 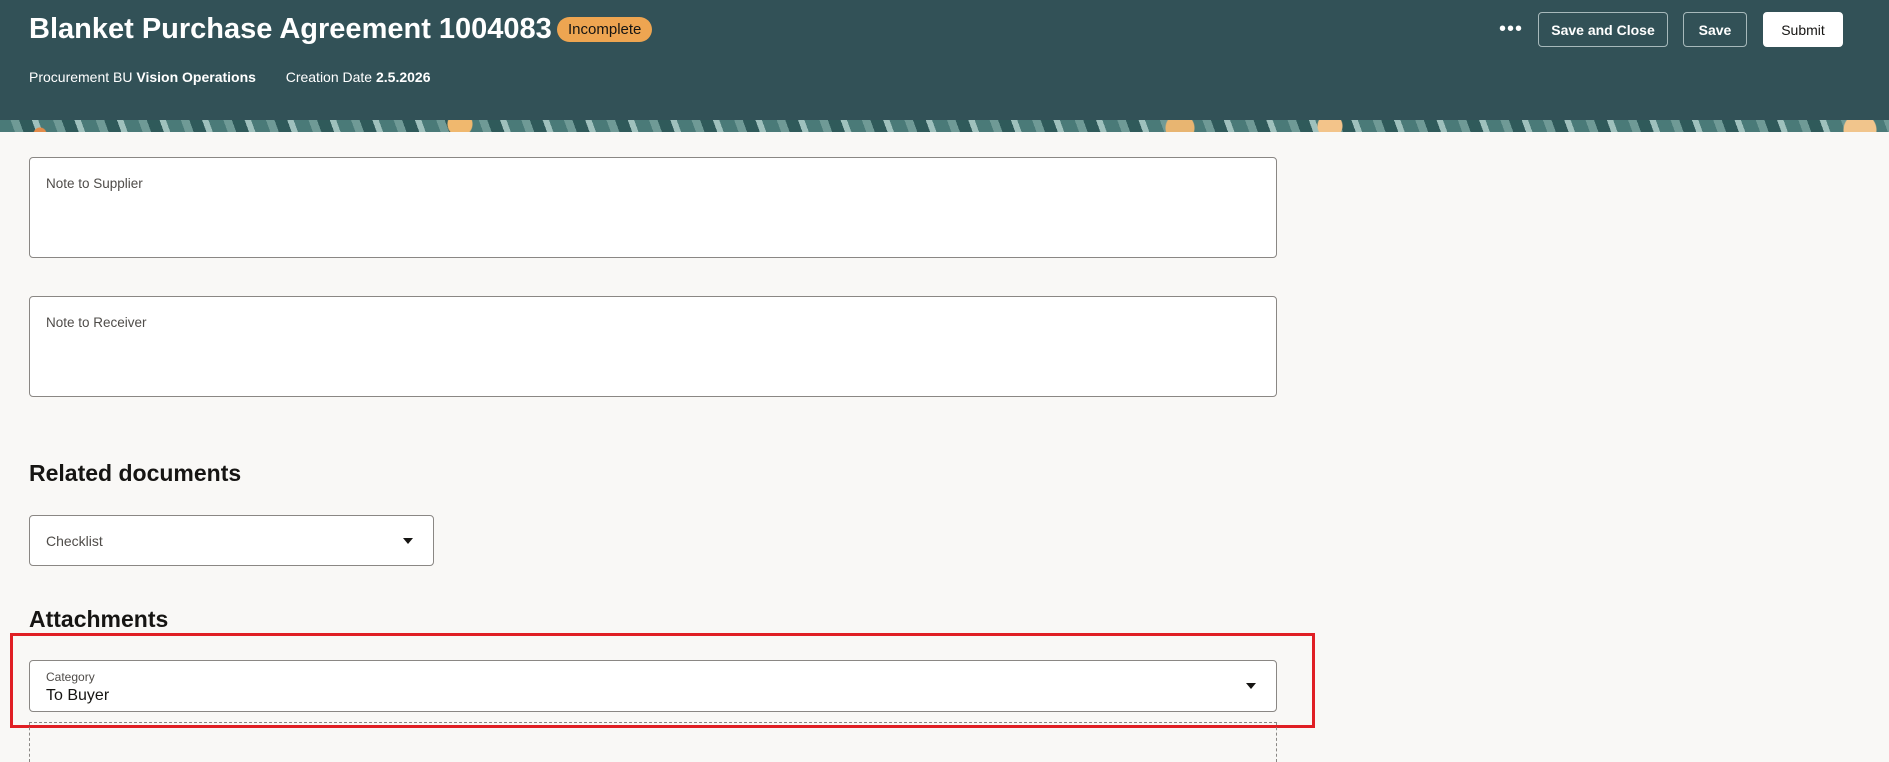 I want to click on save-and-close-button: Save and Close, so click(x=1603, y=29).